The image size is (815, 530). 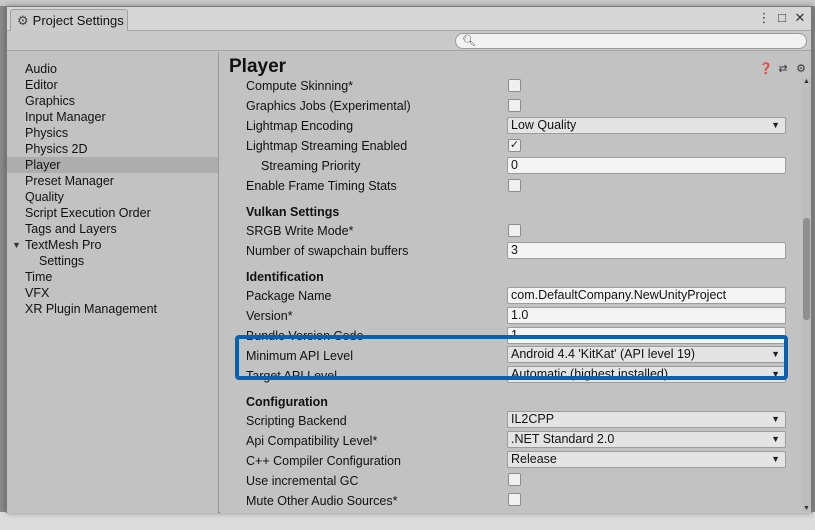 I want to click on window-title: Project Settings, so click(x=78, y=20).